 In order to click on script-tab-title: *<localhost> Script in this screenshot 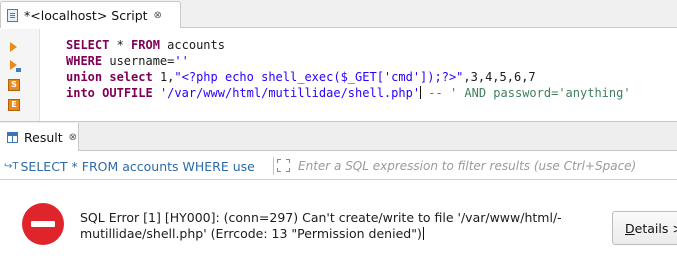, I will do `click(86, 15)`.